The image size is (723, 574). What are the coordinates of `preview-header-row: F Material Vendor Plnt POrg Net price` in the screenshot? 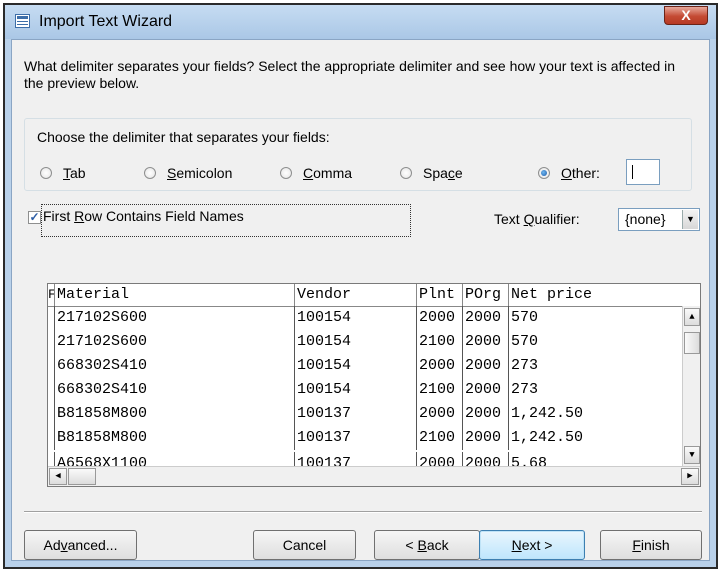 It's located at (365, 295).